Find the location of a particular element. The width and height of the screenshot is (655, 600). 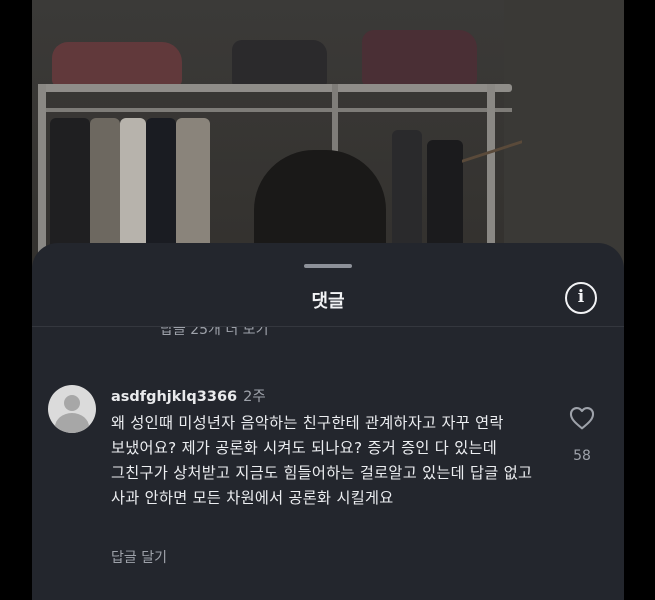

avatar is located at coordinates (72, 409).